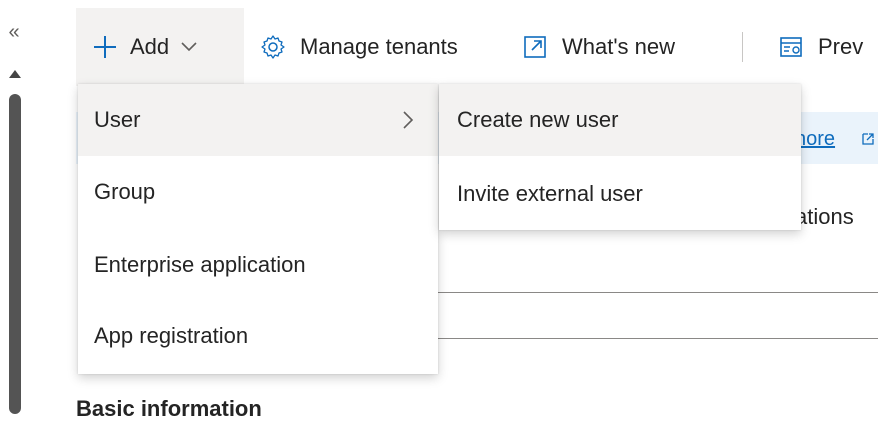 This screenshot has height=422, width=878. Describe the element at coordinates (550, 193) in the screenshot. I see `menu-item-label: Invite external user` at that location.